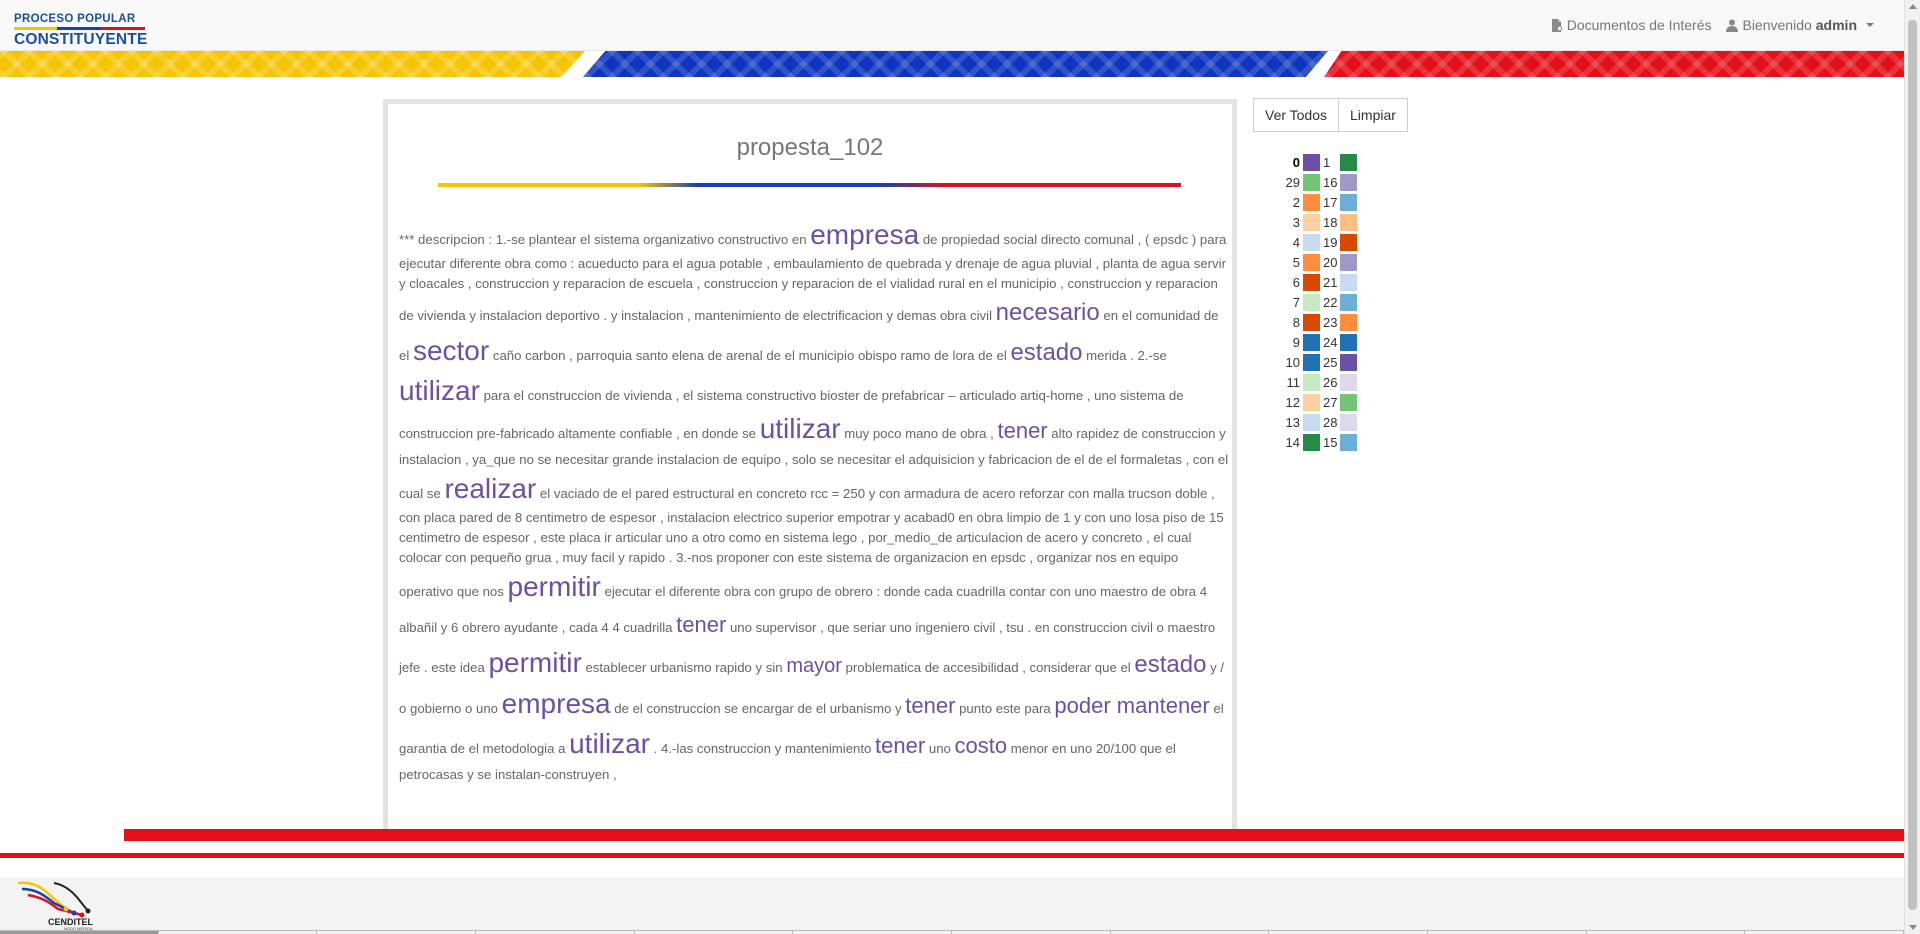  Describe the element at coordinates (490, 488) in the screenshot. I see `keyword-highlight: realizar` at that location.